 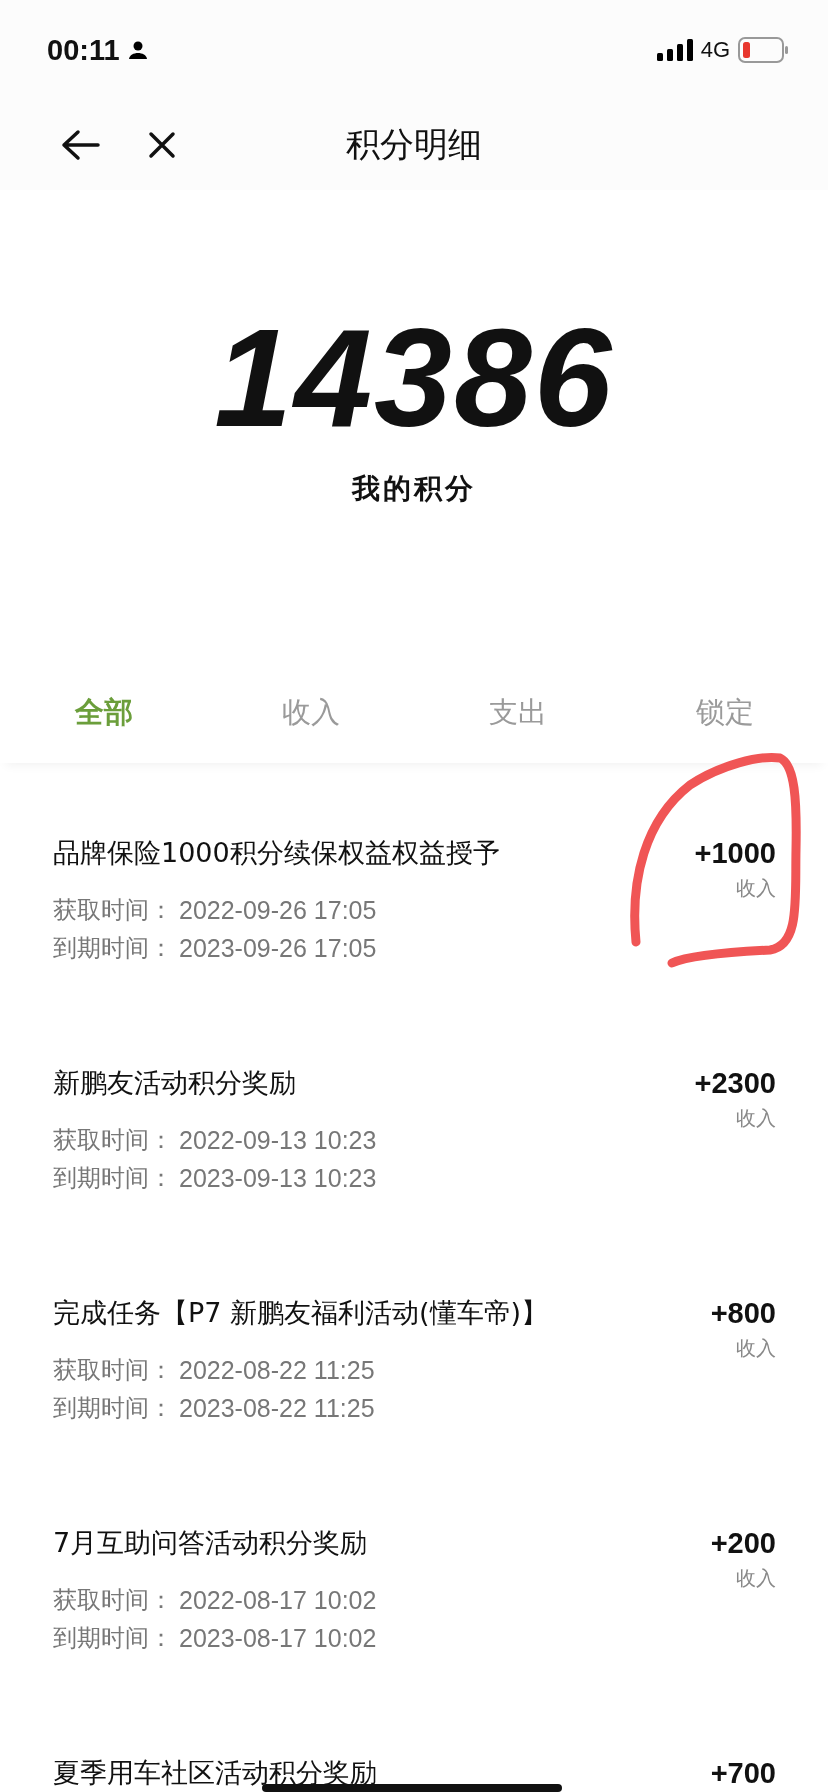 I want to click on date-value: 2023-09-13 10:23, so click(x=278, y=1178).